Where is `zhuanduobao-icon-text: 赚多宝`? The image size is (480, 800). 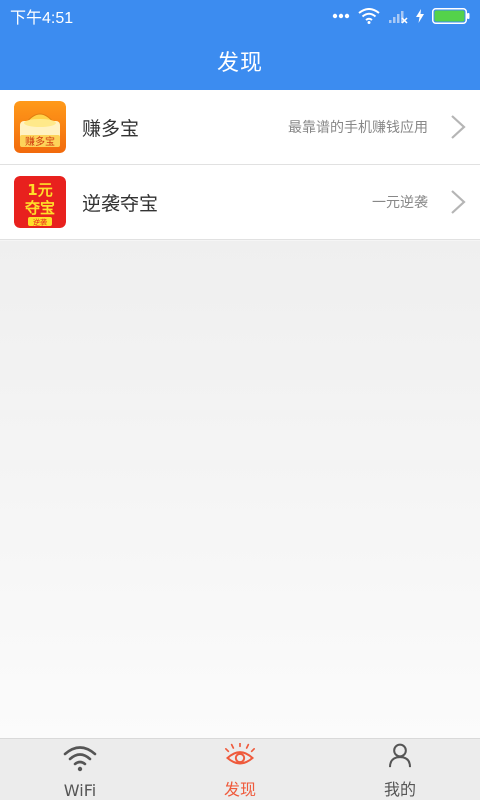
zhuanduobao-icon-text: 赚多宝 is located at coordinates (40, 141).